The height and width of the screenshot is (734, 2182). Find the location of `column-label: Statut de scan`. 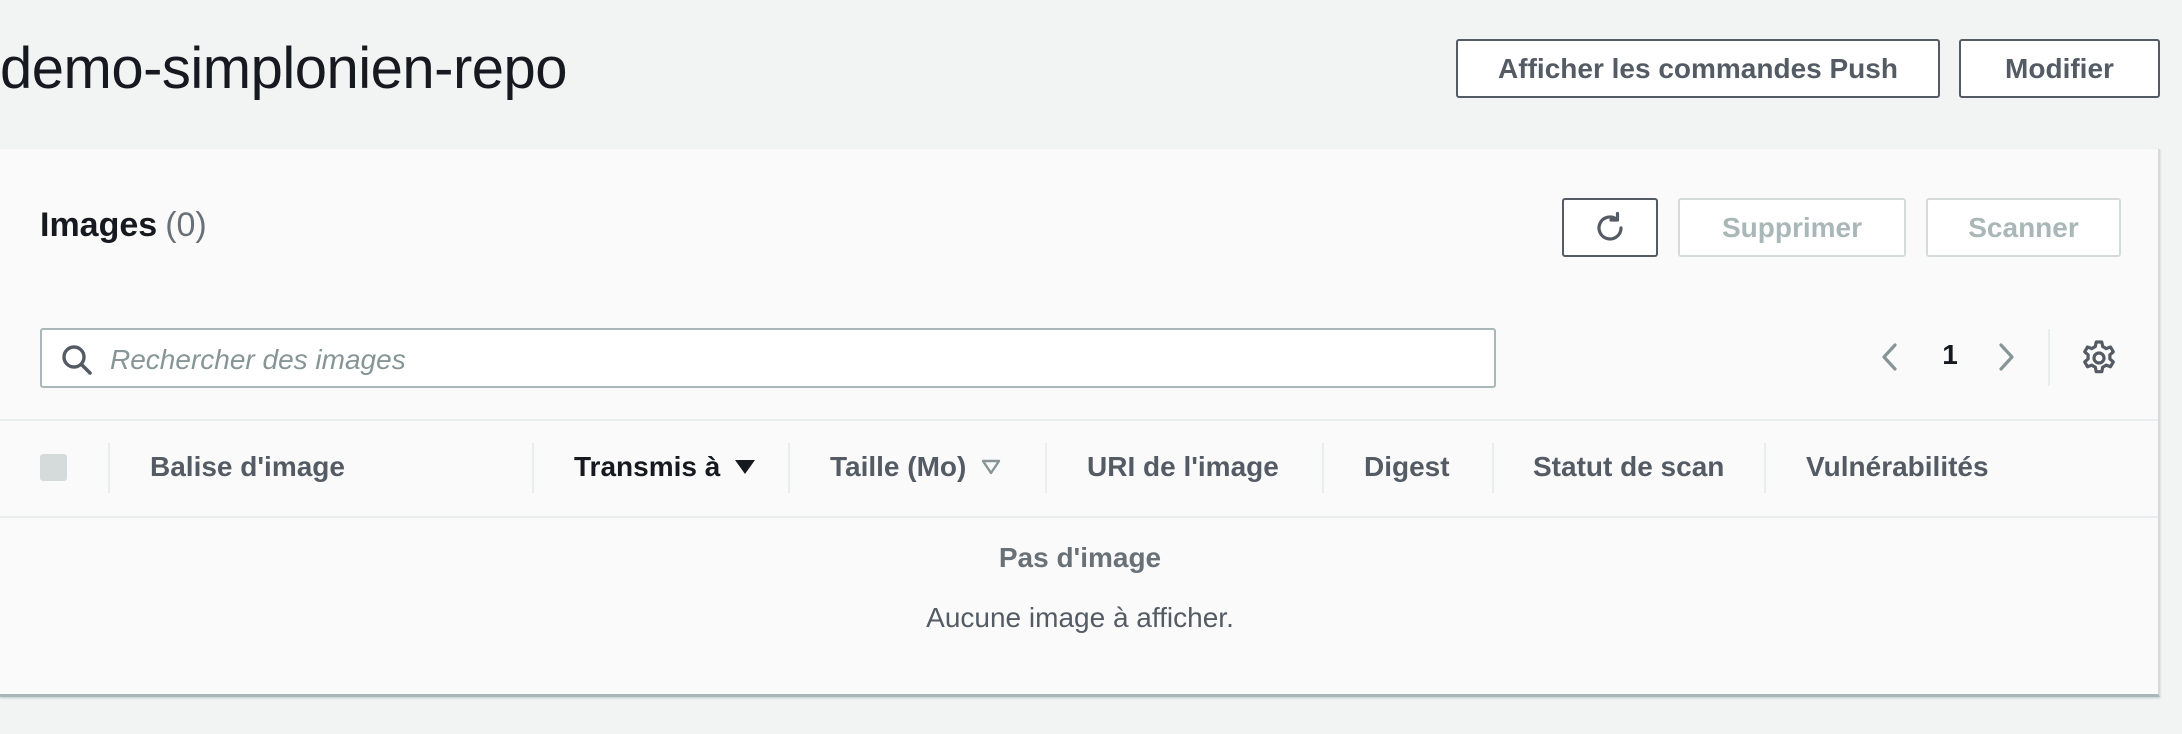

column-label: Statut de scan is located at coordinates (1629, 466).